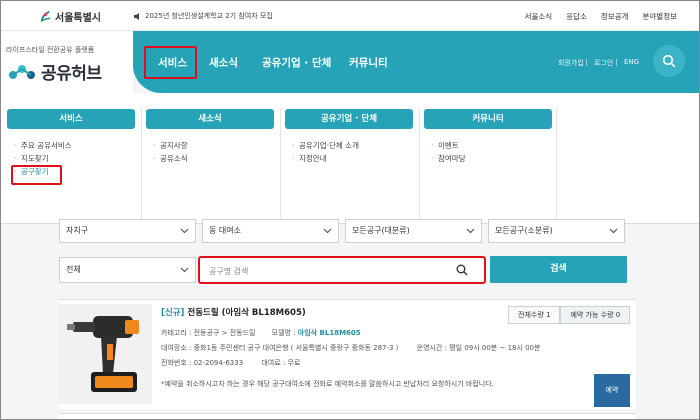  What do you see at coordinates (488, 119) in the screenshot?
I see `menu-head-community: 커뮤니티` at bounding box center [488, 119].